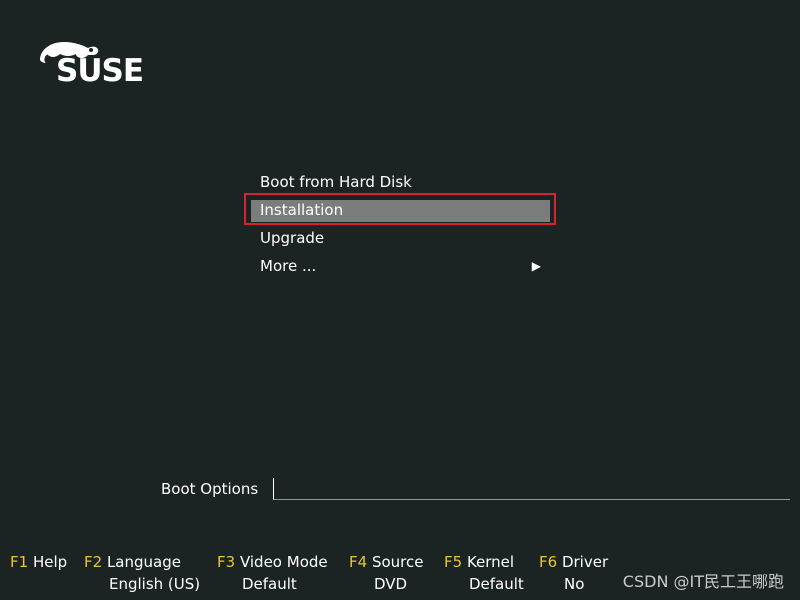 This screenshot has height=600, width=800. Describe the element at coordinates (283, 562) in the screenshot. I see `fkey-name: Video Mode` at that location.